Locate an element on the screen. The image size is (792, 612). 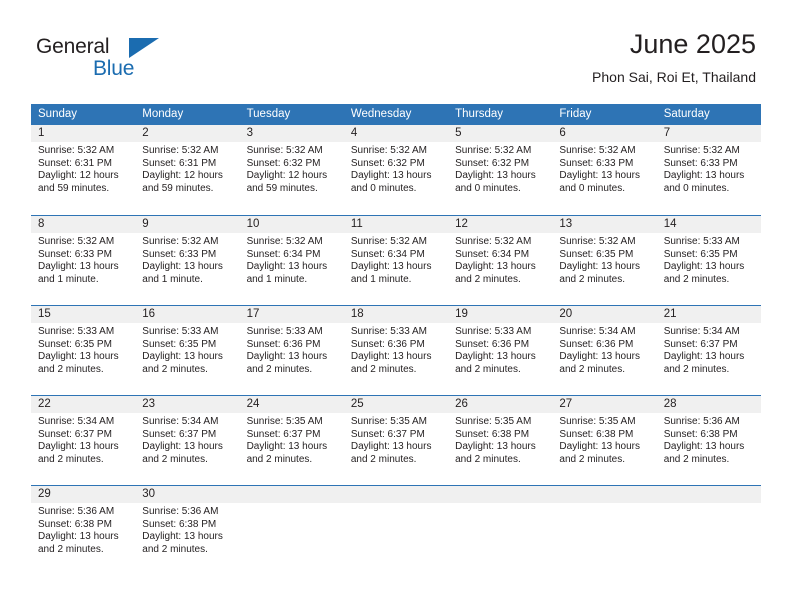
day-number: 9 is located at coordinates (145, 224).